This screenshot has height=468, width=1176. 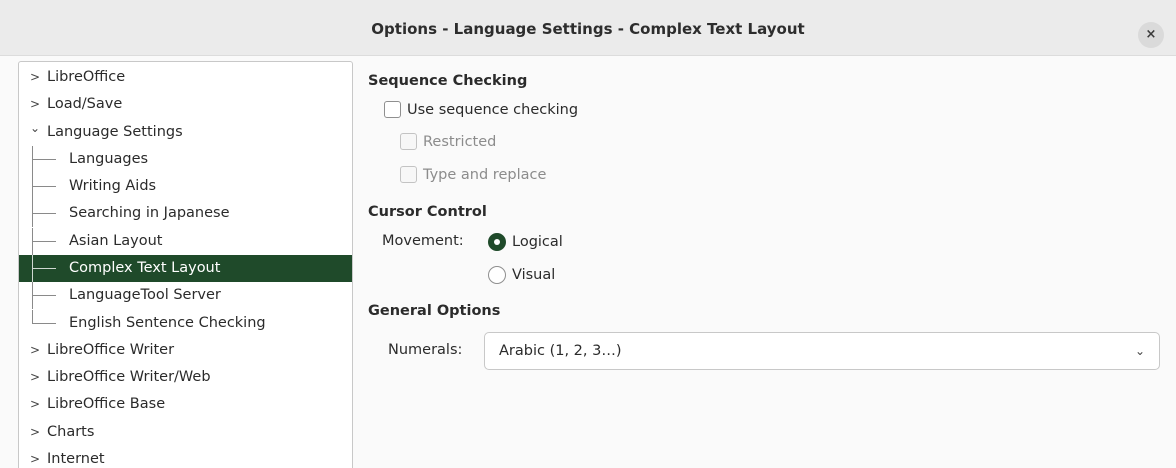 I want to click on tree-item-label: Writing Aids, so click(x=113, y=186).